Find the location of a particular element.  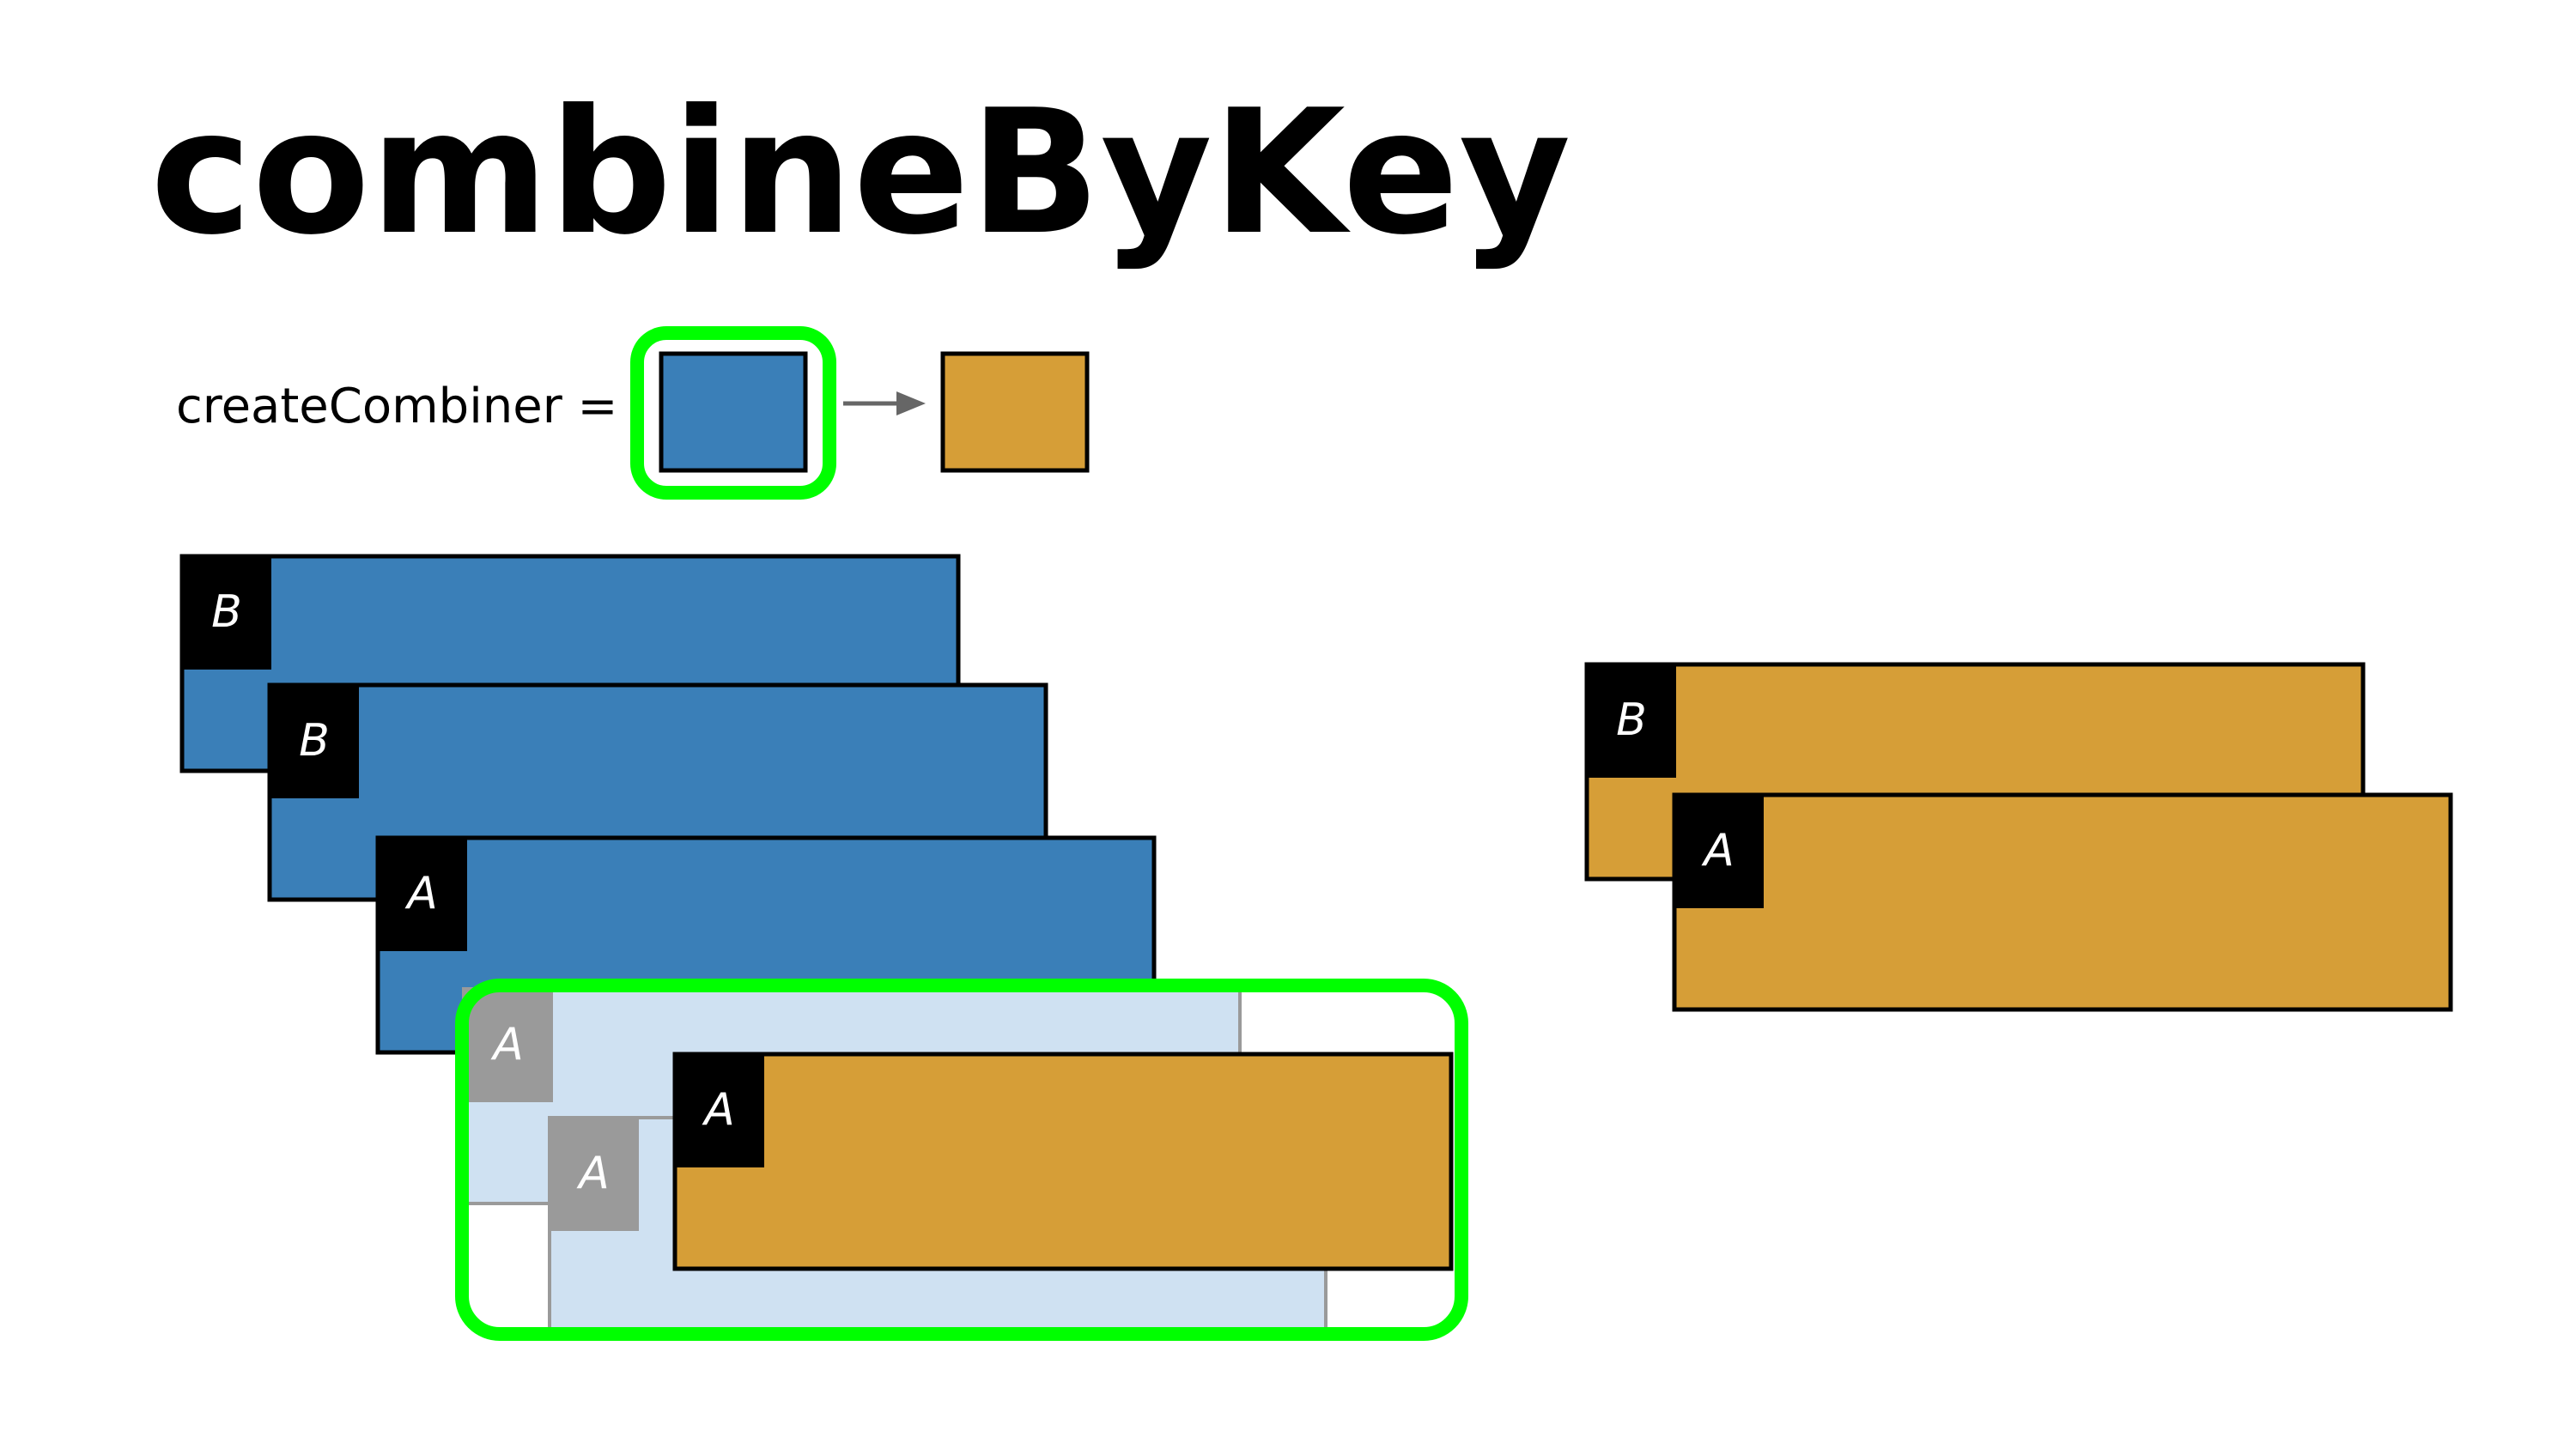

highlight-group: A A A is located at coordinates (962, 1160).